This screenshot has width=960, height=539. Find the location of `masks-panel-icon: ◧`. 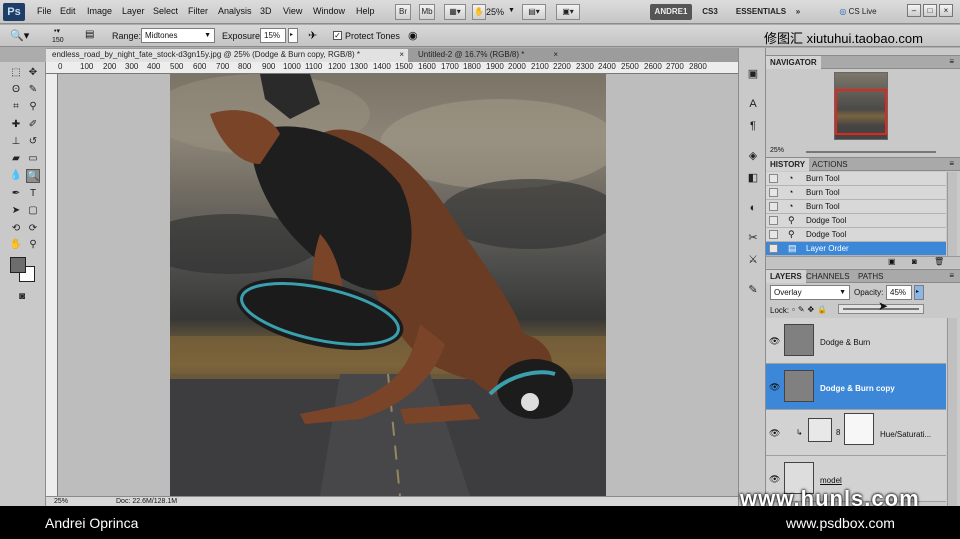

masks-panel-icon: ◧ is located at coordinates (753, 178).